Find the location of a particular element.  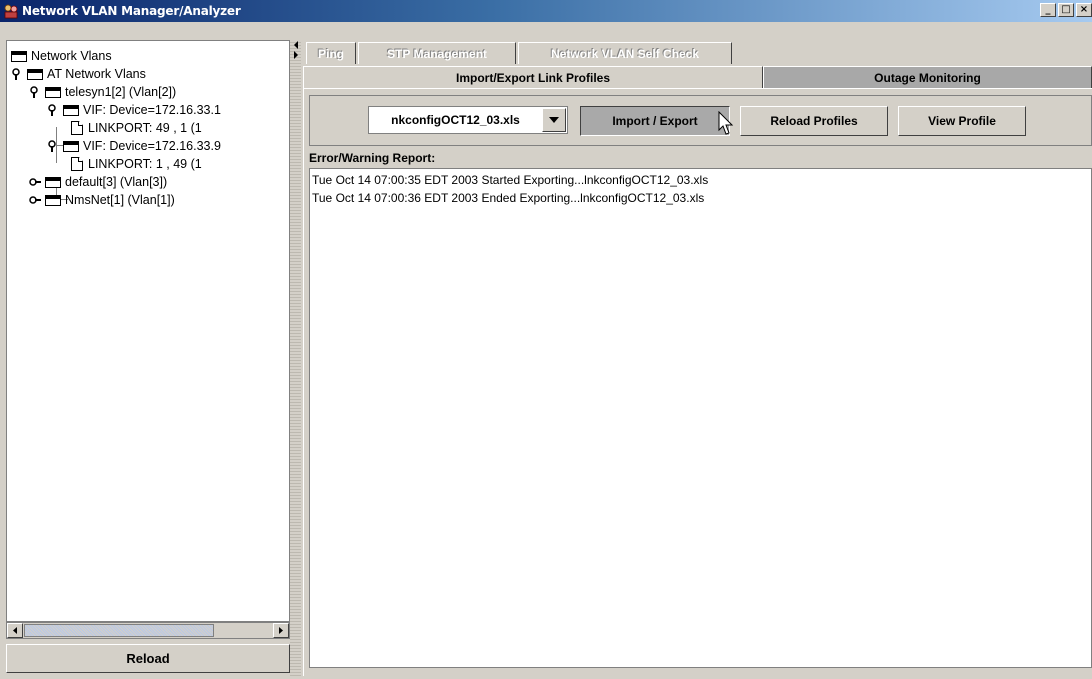

chevron-down-icon is located at coordinates (554, 120).